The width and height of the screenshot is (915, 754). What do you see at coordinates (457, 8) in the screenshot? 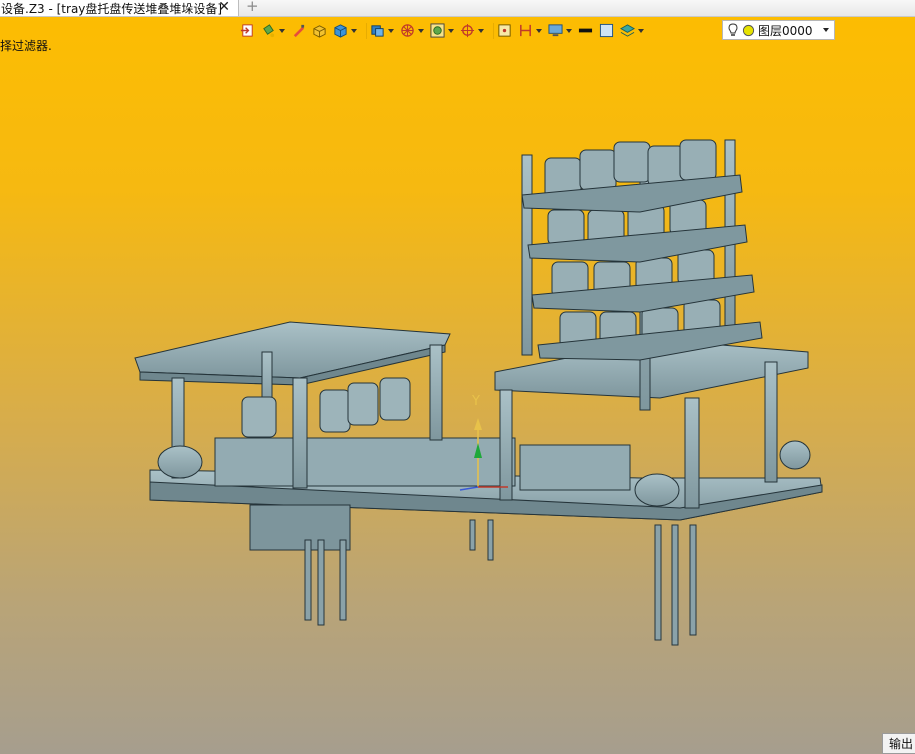
I see `document-tab-bar: 设备.Z3 - [tray盘托盘传送堆叠堆垛设备] ✕ +` at bounding box center [457, 8].